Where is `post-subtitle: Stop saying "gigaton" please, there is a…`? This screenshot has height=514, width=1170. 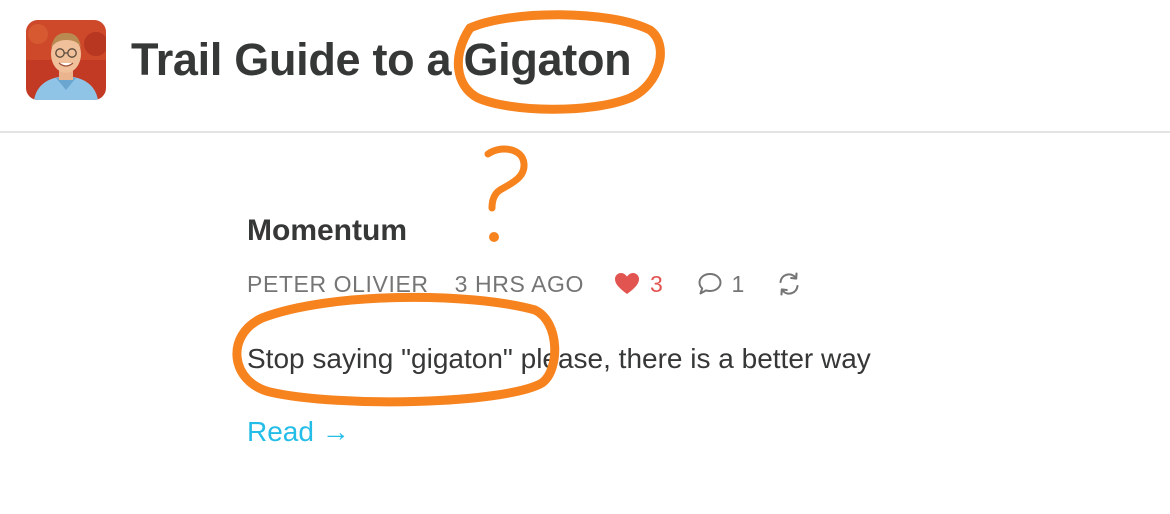 post-subtitle: Stop saying "gigaton" please, there is a… is located at coordinates (559, 359).